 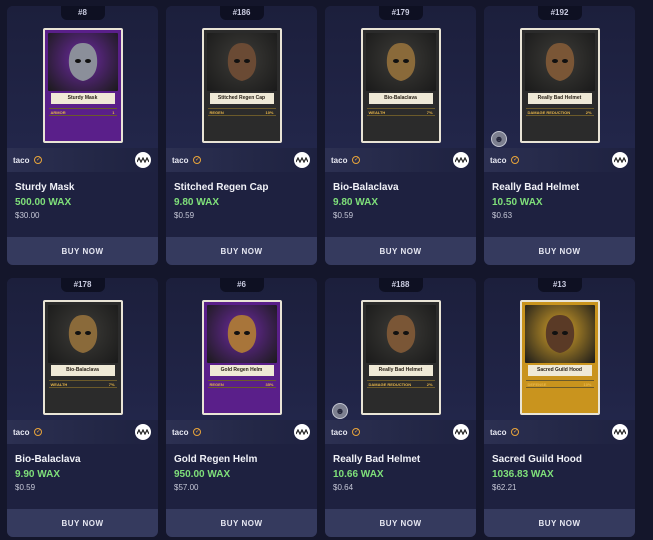 I want to click on stat-value: 2%, so click(x=588, y=112).